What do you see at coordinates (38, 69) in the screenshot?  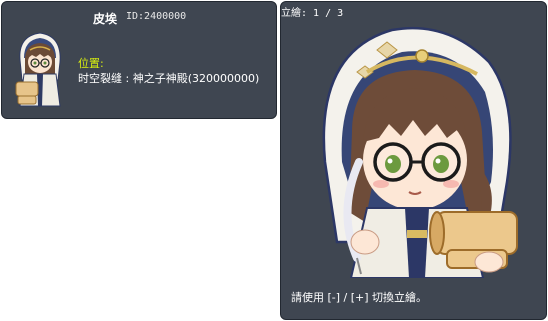 I see `npc-avatar-thumbnail` at bounding box center [38, 69].